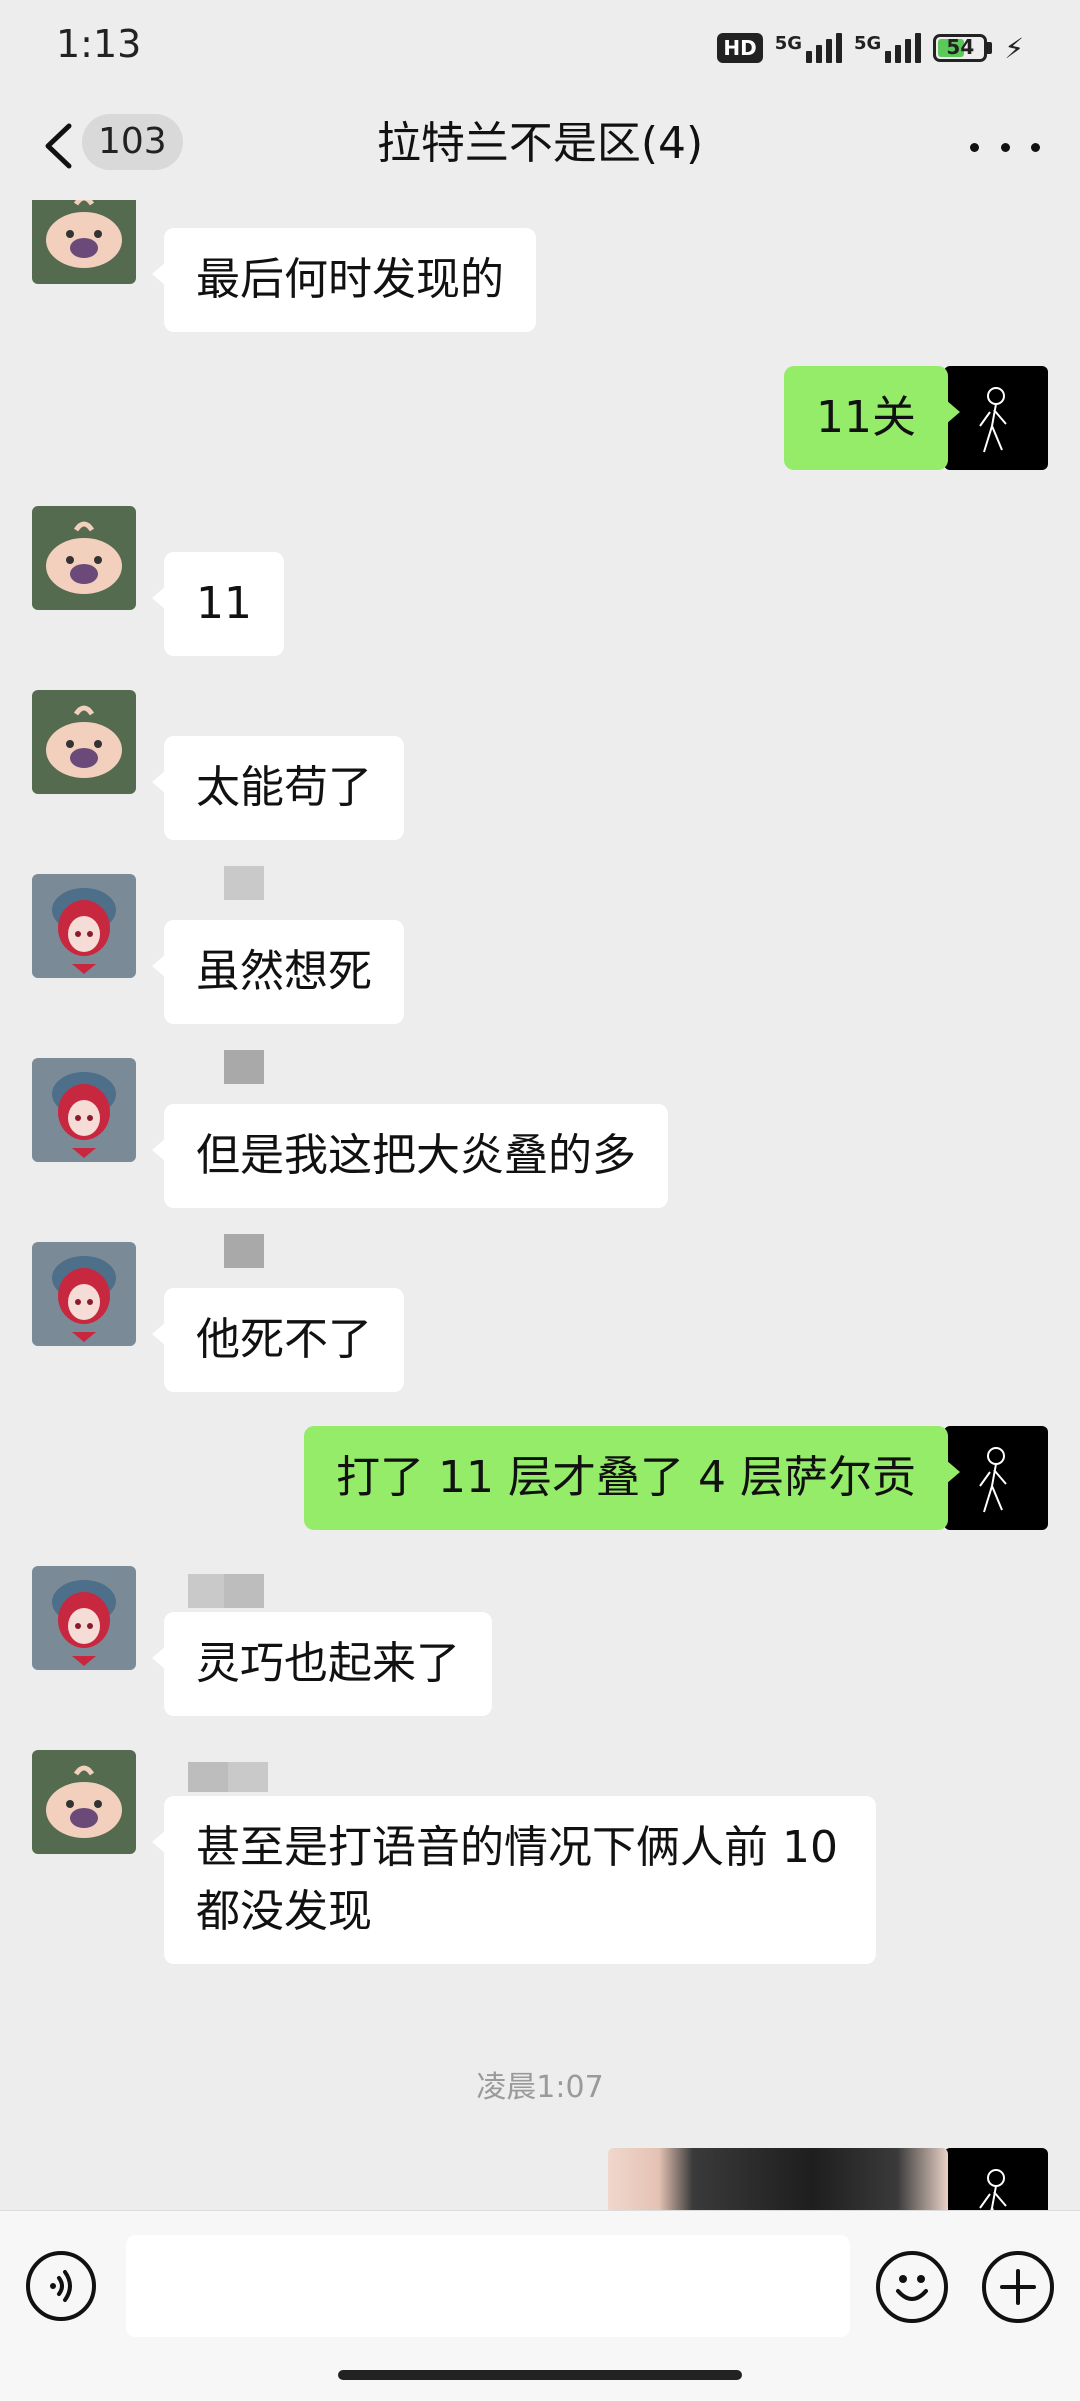 The image size is (1080, 2401). Describe the element at coordinates (344, 280) in the screenshot. I see `message-bubble: 最后何时发现的` at that location.